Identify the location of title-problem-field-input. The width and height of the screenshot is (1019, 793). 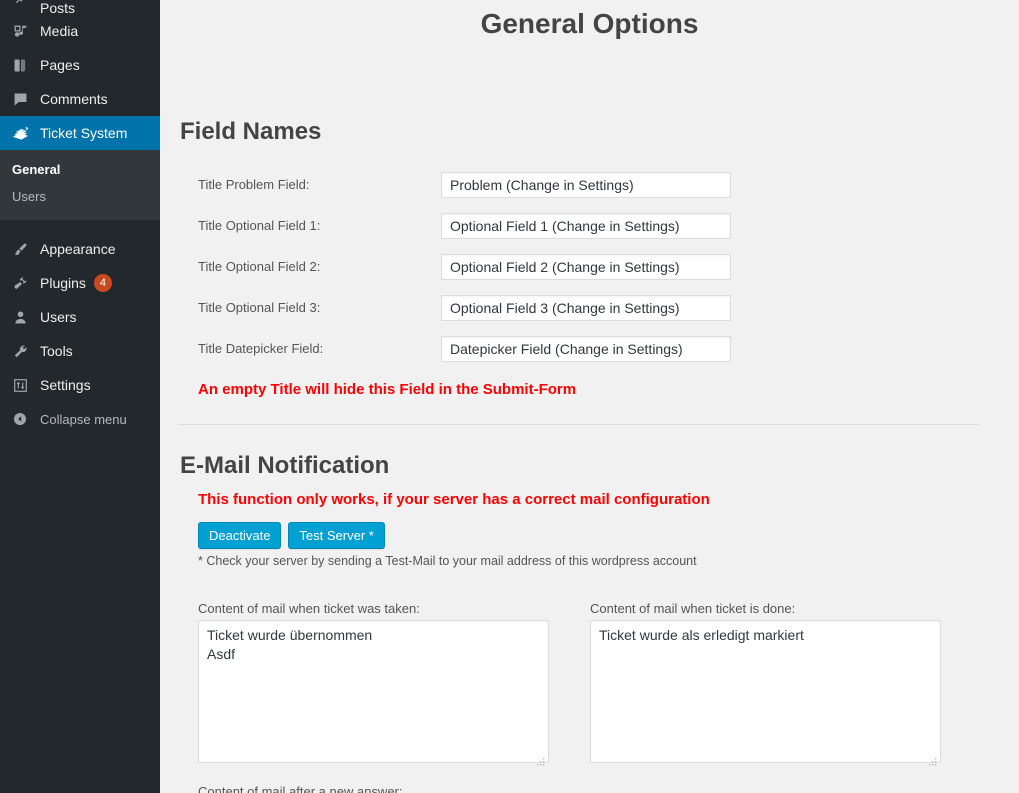
(586, 184).